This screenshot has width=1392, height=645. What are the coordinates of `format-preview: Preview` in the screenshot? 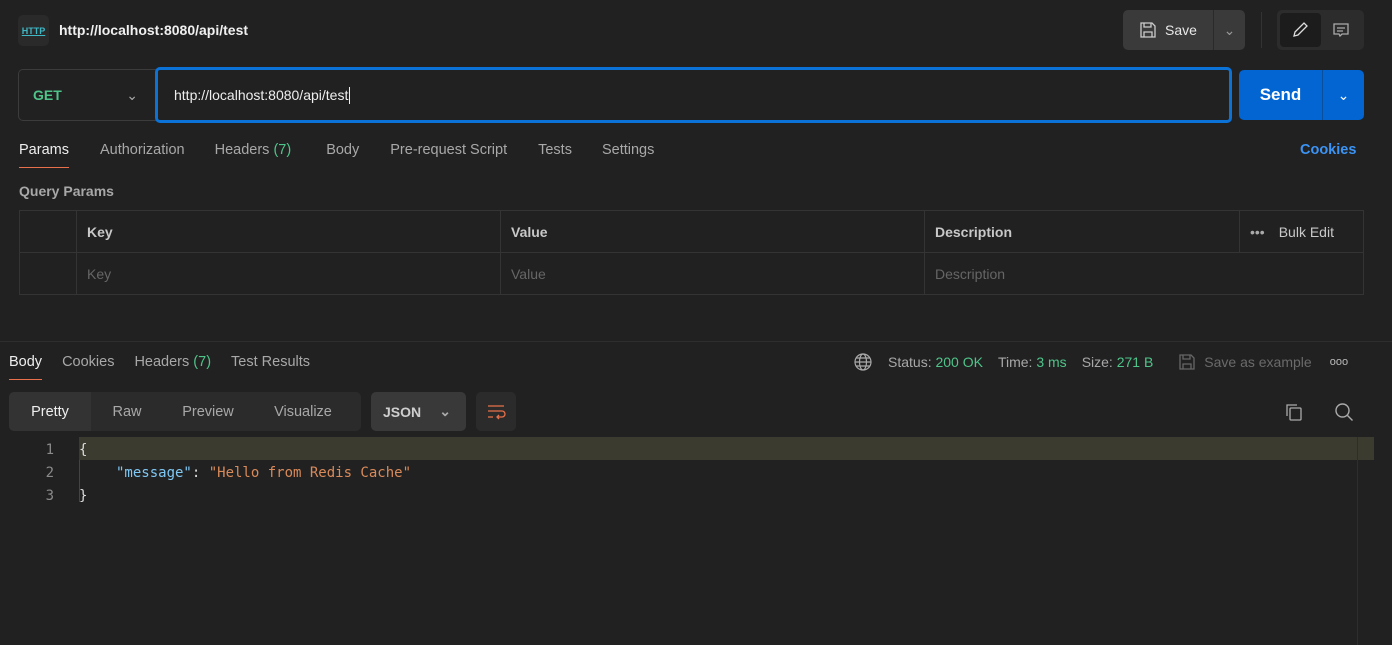 It's located at (208, 411).